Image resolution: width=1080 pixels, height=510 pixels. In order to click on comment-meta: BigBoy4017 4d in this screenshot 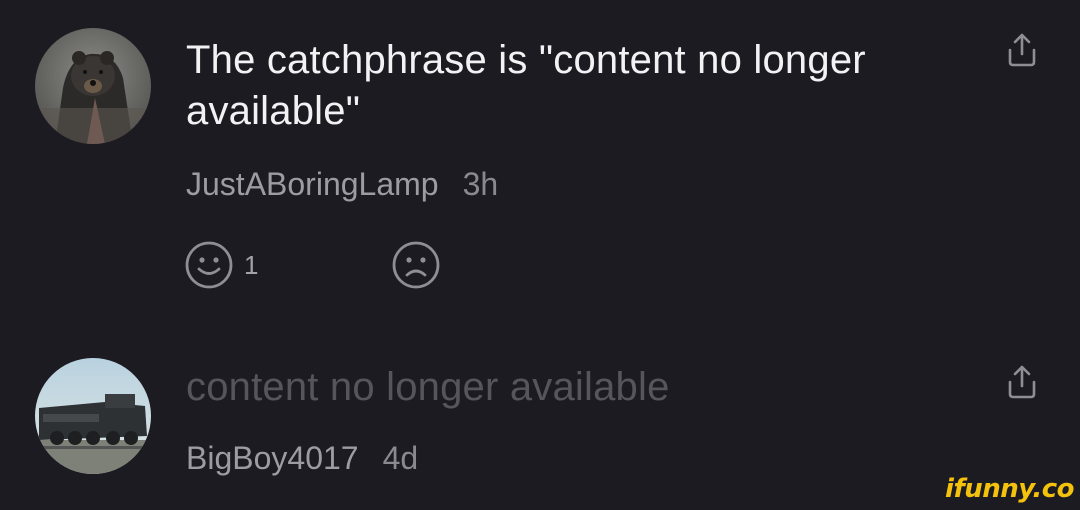, I will do `click(302, 458)`.